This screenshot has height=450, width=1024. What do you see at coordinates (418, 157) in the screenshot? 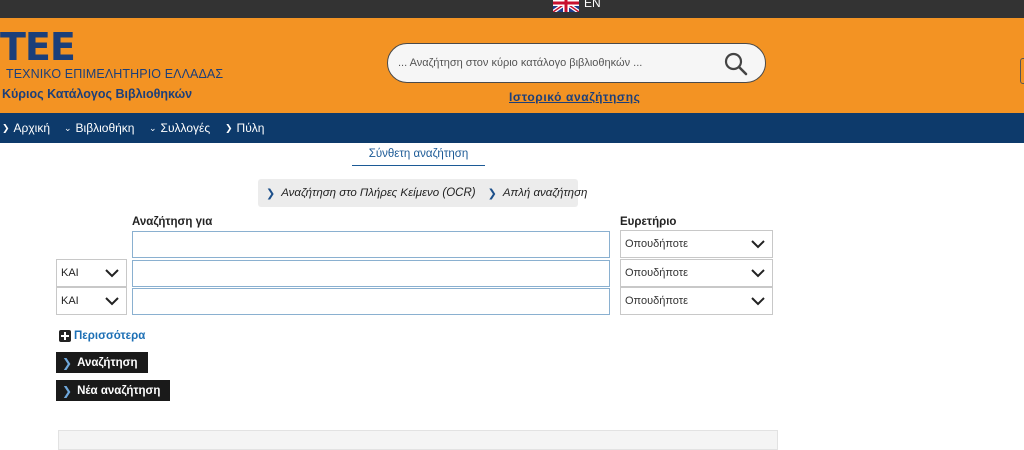
I see `tab-advanced-search: Σύνθετη αναζήτηση` at bounding box center [418, 157].